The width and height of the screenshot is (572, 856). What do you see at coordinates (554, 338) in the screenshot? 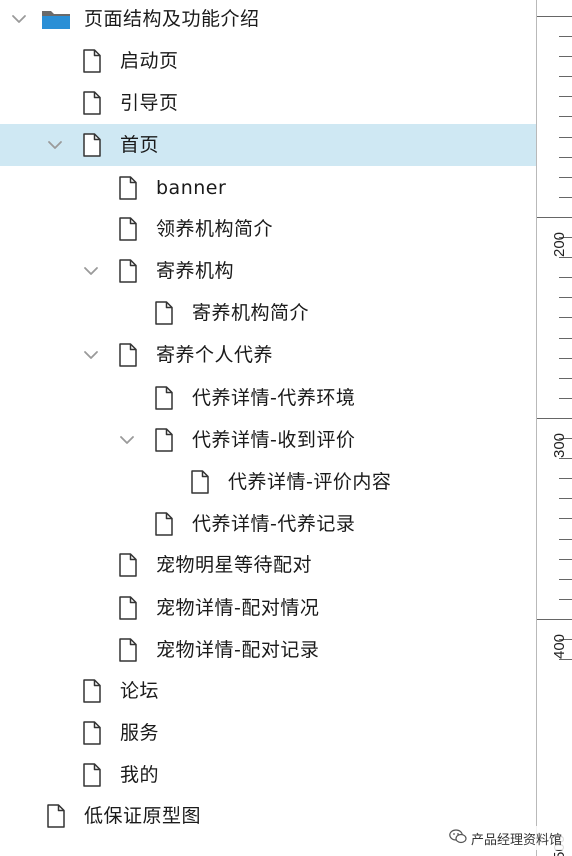
I see `ruler-ticks` at bounding box center [554, 338].